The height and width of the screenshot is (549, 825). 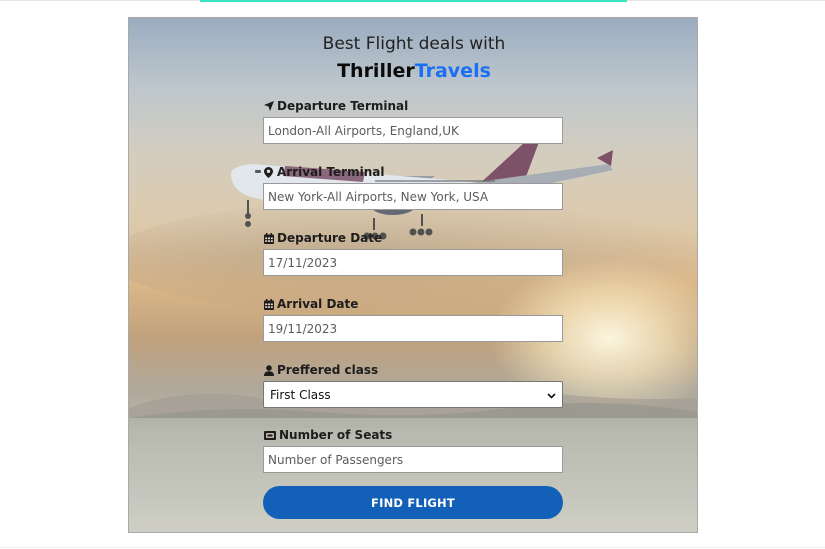 What do you see at coordinates (413, 370) in the screenshot?
I see `preferred-class-label: Preffered class` at bounding box center [413, 370].